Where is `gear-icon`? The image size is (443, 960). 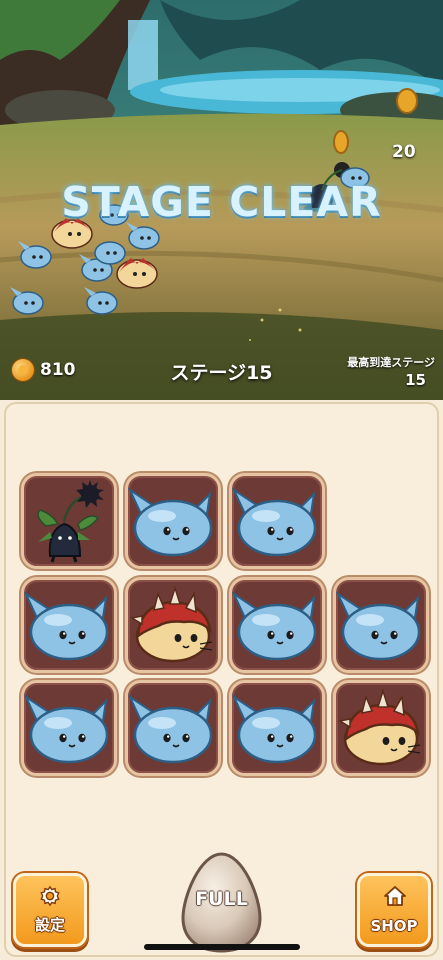 gear-icon is located at coordinates (50, 896).